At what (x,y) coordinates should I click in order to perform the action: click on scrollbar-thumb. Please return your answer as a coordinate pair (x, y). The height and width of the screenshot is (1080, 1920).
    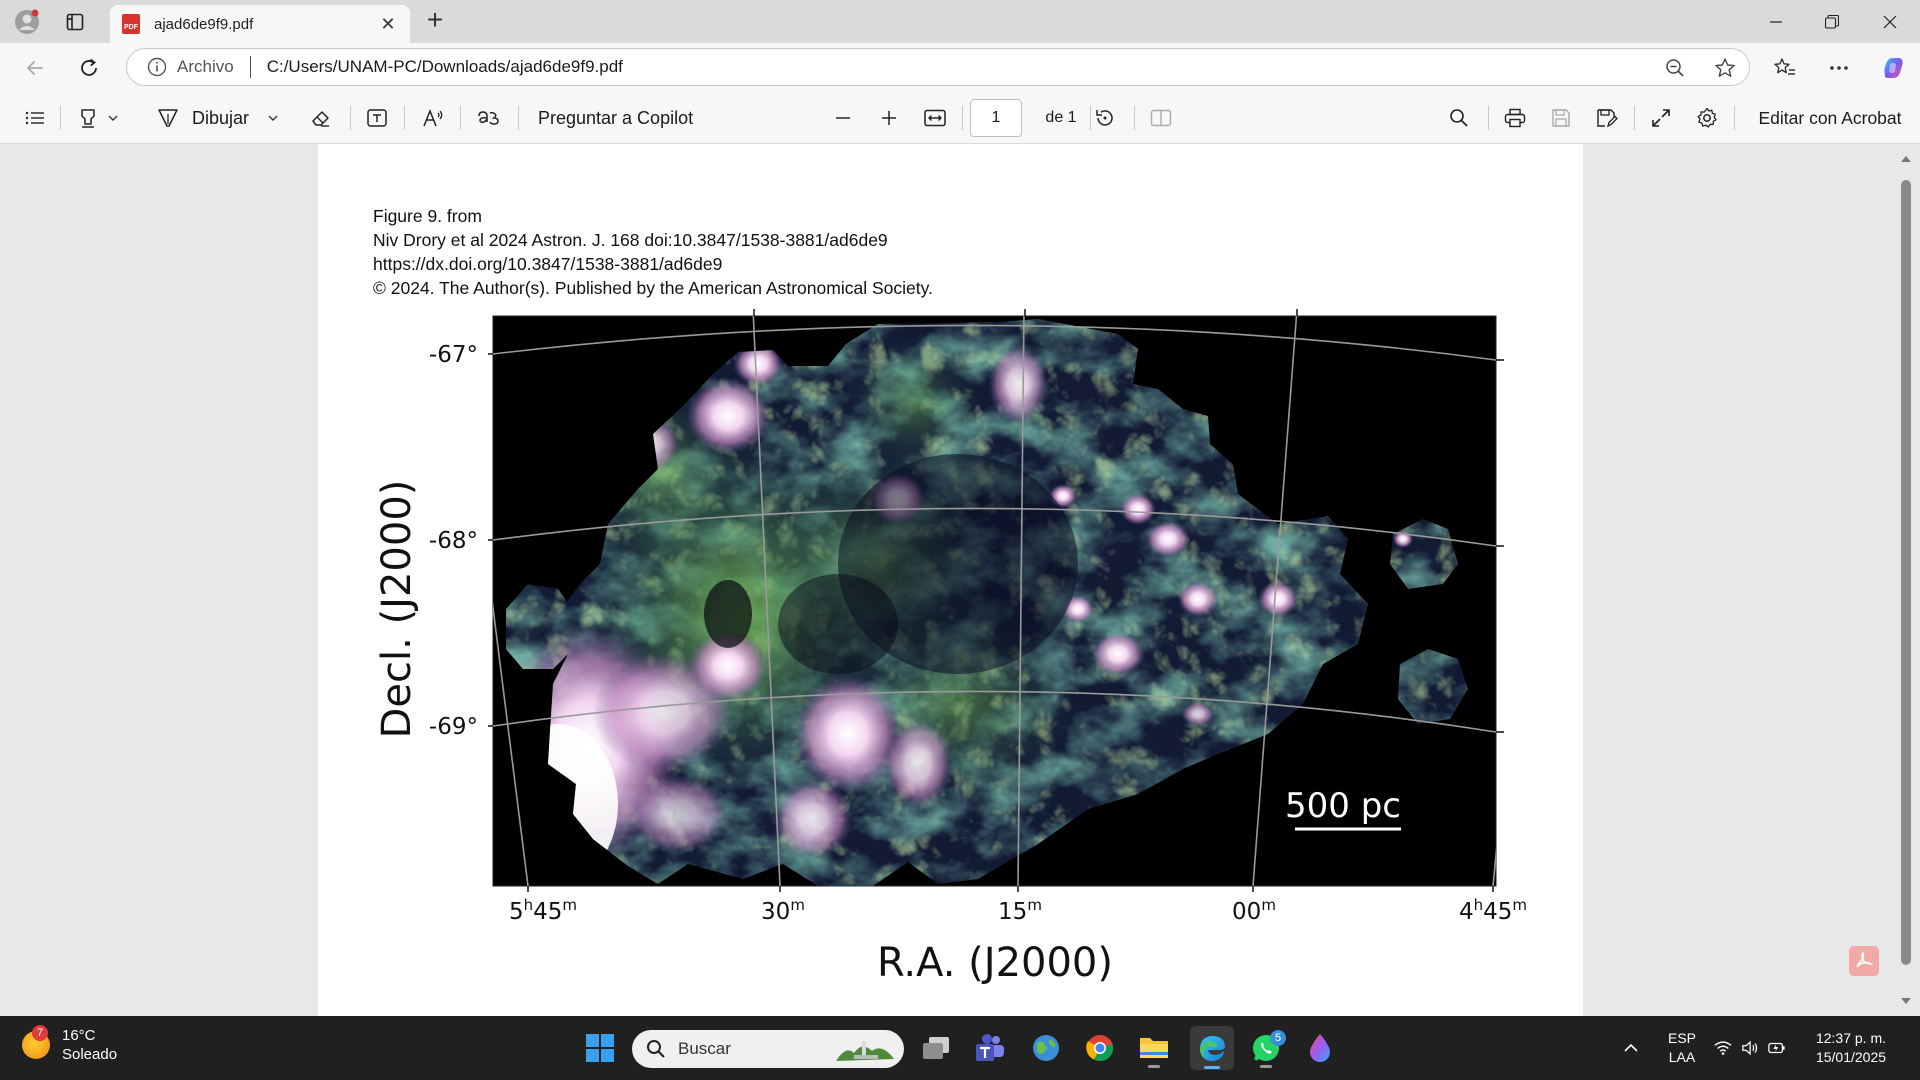
    Looking at the image, I should click on (1906, 572).